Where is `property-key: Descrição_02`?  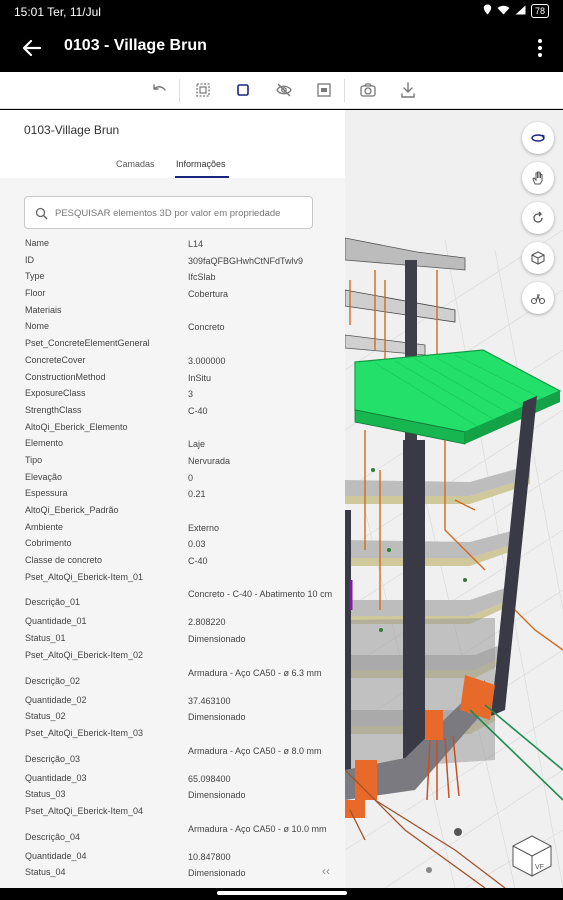 property-key: Descrição_02 is located at coordinates (53, 680).